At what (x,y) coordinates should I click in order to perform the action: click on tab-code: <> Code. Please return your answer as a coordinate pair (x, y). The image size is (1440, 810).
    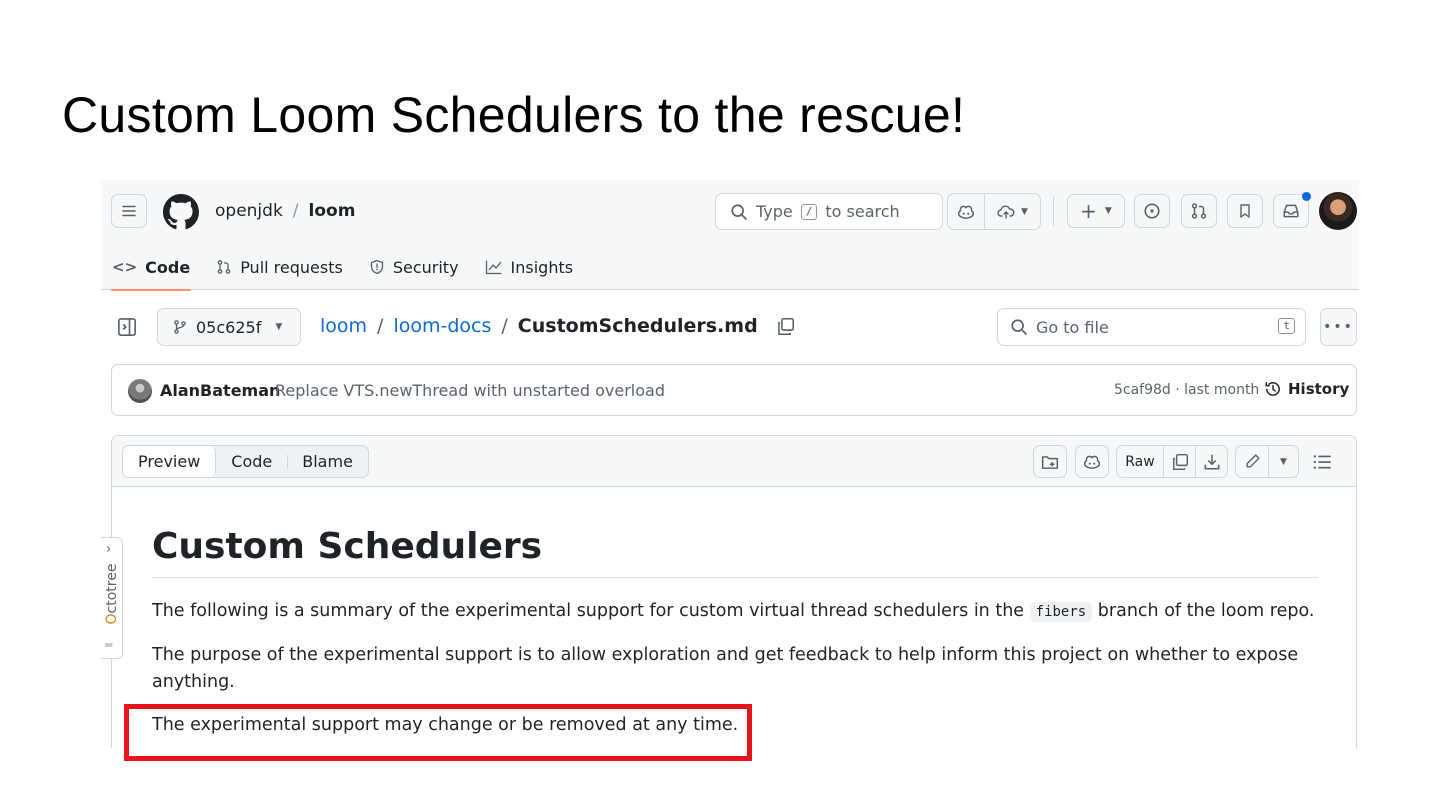
    Looking at the image, I should click on (151, 267).